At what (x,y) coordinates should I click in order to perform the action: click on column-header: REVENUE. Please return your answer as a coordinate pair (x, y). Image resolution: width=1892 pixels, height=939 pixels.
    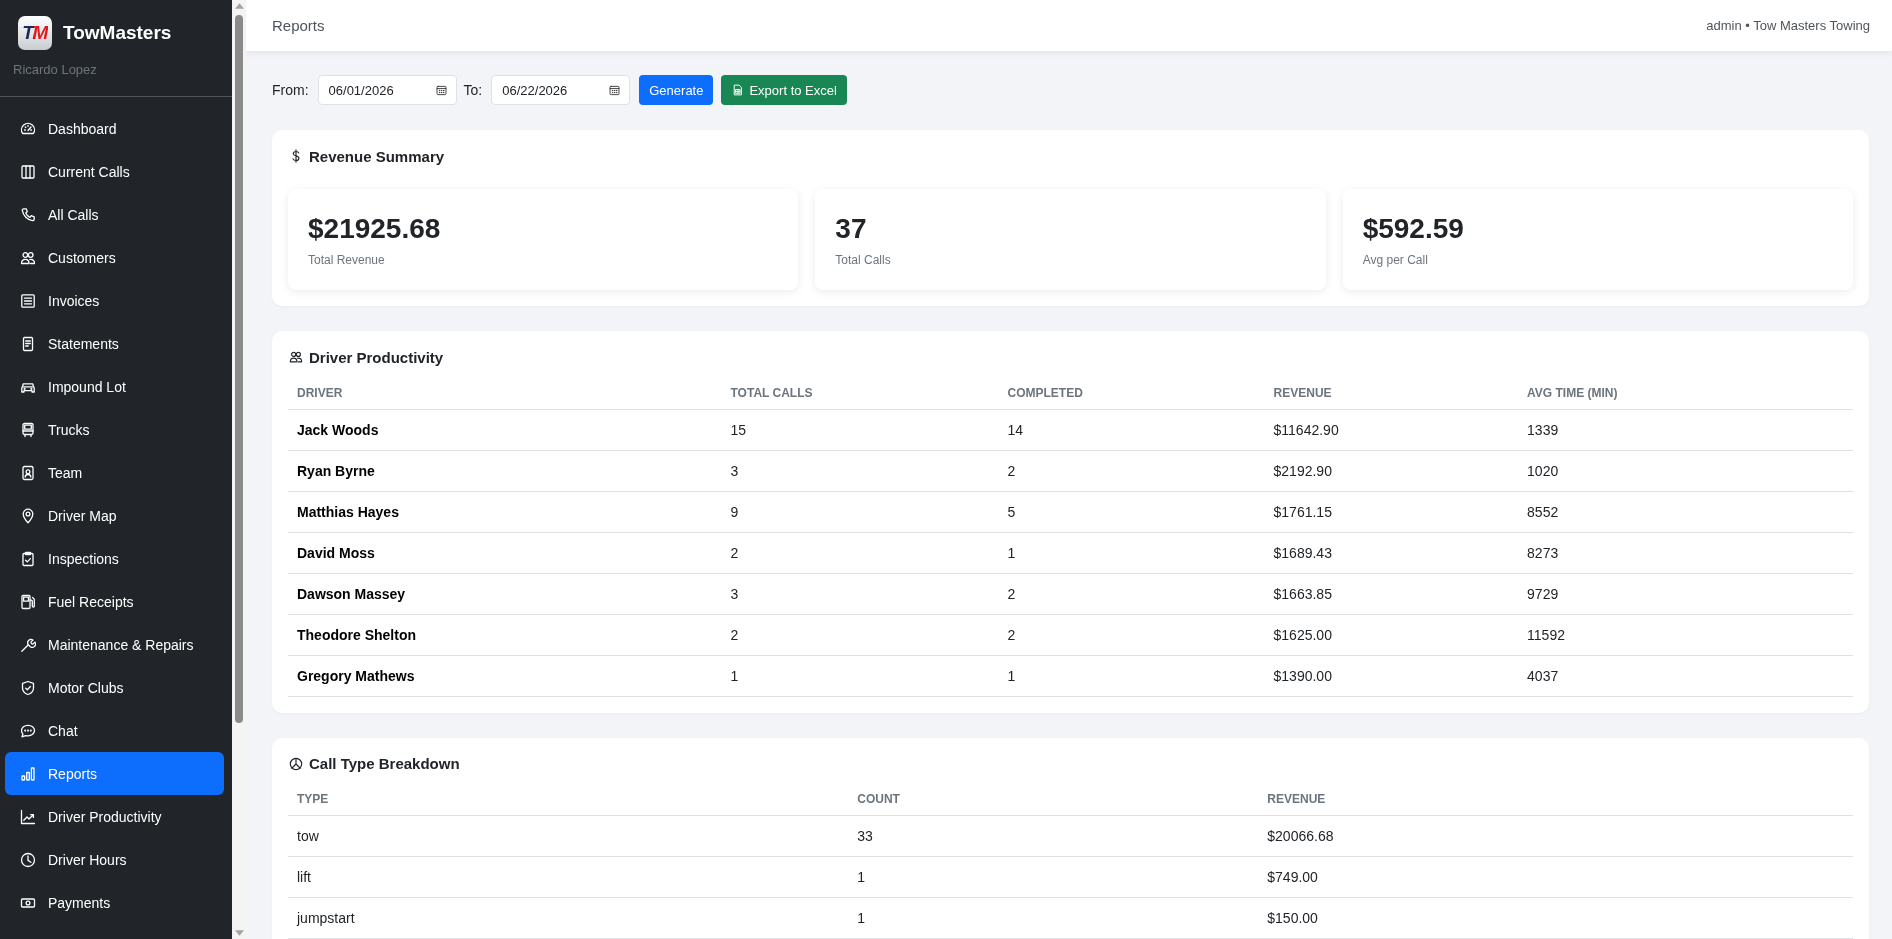
    Looking at the image, I should click on (1555, 799).